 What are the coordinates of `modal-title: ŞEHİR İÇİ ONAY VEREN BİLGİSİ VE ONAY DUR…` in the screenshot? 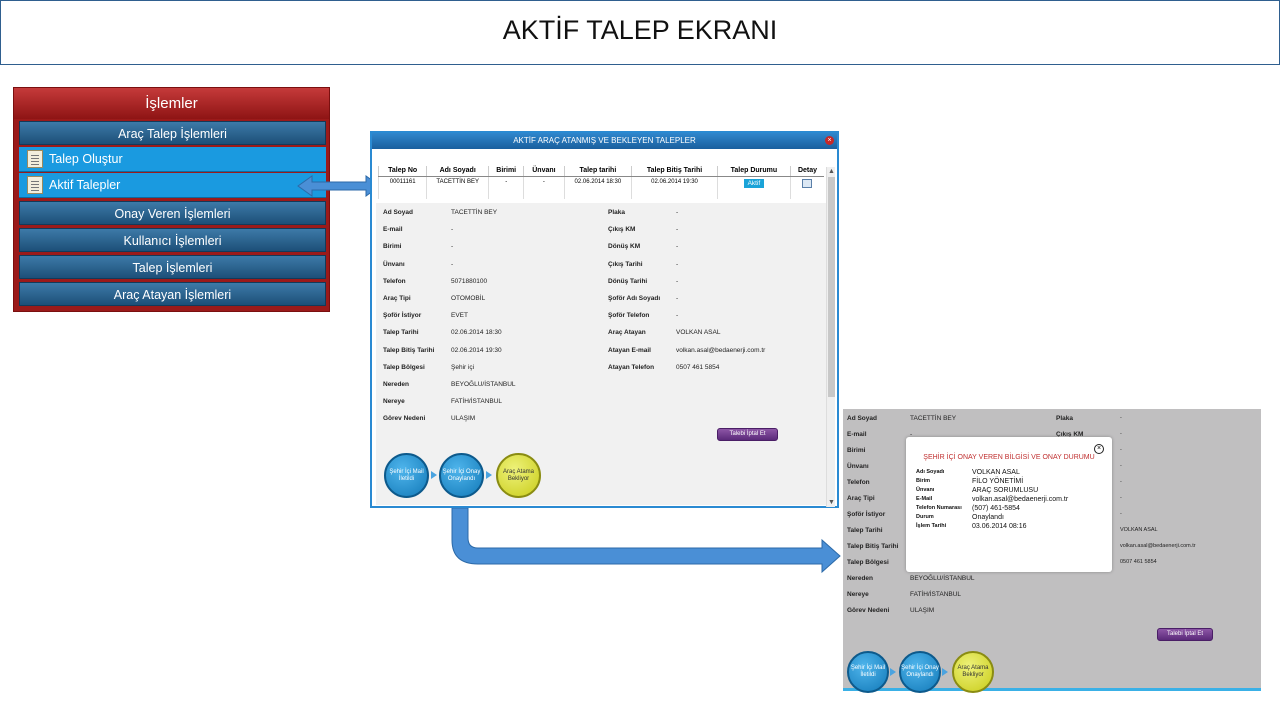 It's located at (1009, 457).